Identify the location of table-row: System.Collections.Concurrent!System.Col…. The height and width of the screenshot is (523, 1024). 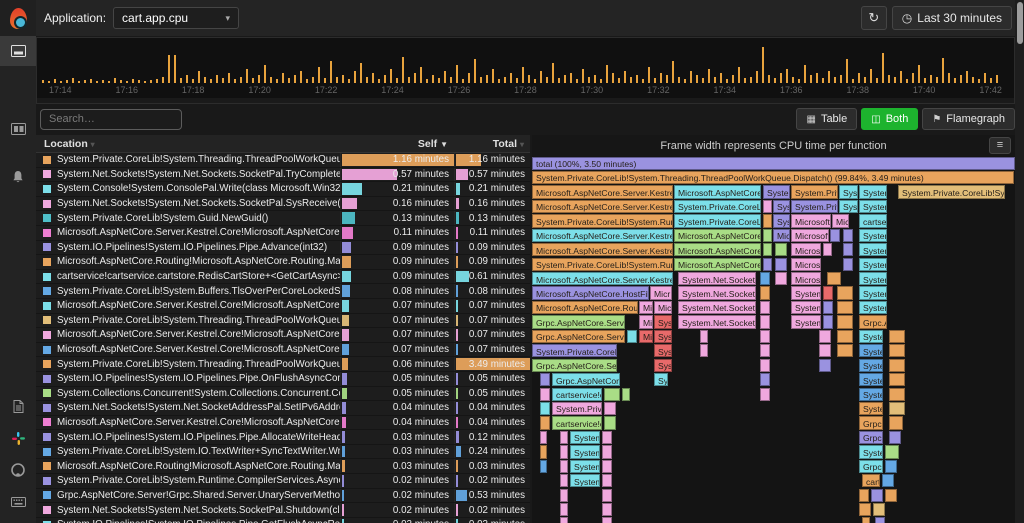
(283, 394).